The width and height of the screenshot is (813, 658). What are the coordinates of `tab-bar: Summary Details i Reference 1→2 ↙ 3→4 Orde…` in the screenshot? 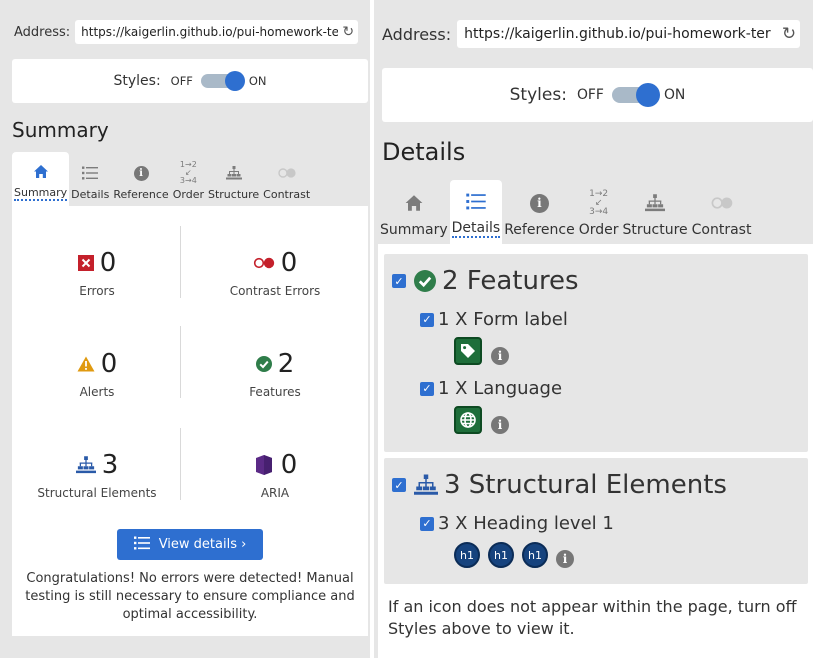 It's located at (190, 179).